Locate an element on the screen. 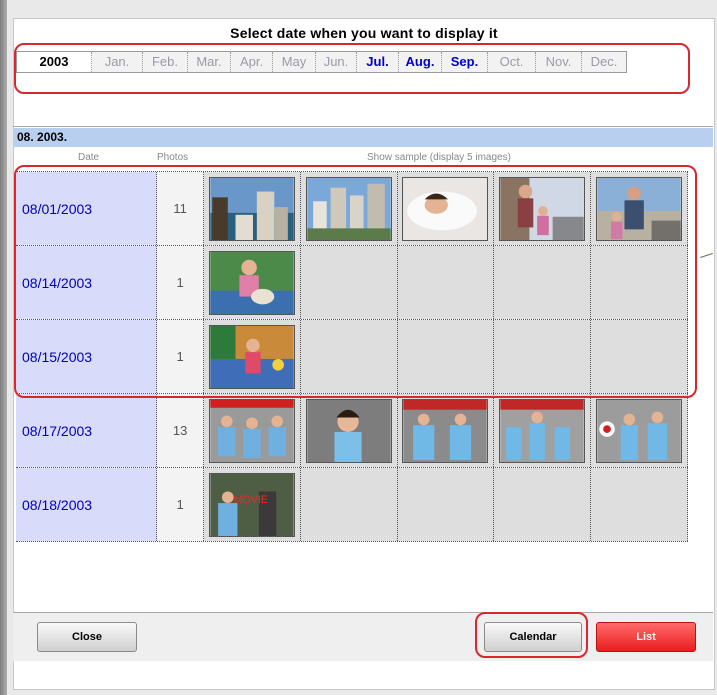 This screenshot has height=695, width=717. close-button: Close is located at coordinates (87, 637).